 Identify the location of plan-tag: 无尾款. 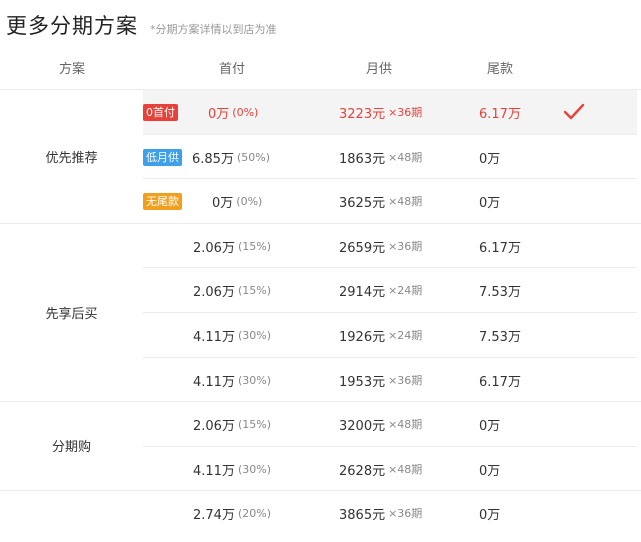
(162, 201).